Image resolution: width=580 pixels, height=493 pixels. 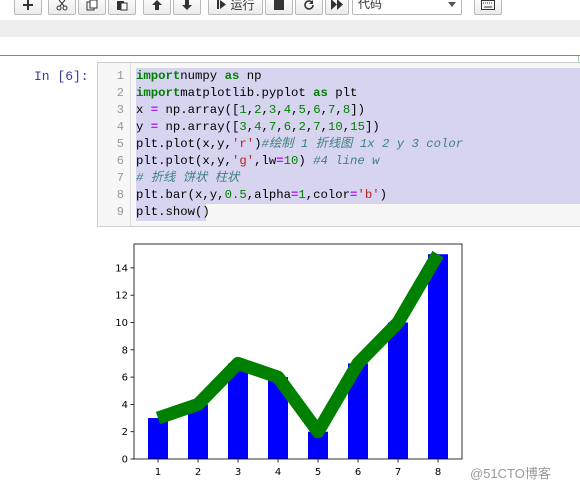 I want to click on code-token: ,lw, so click(x=265, y=161).